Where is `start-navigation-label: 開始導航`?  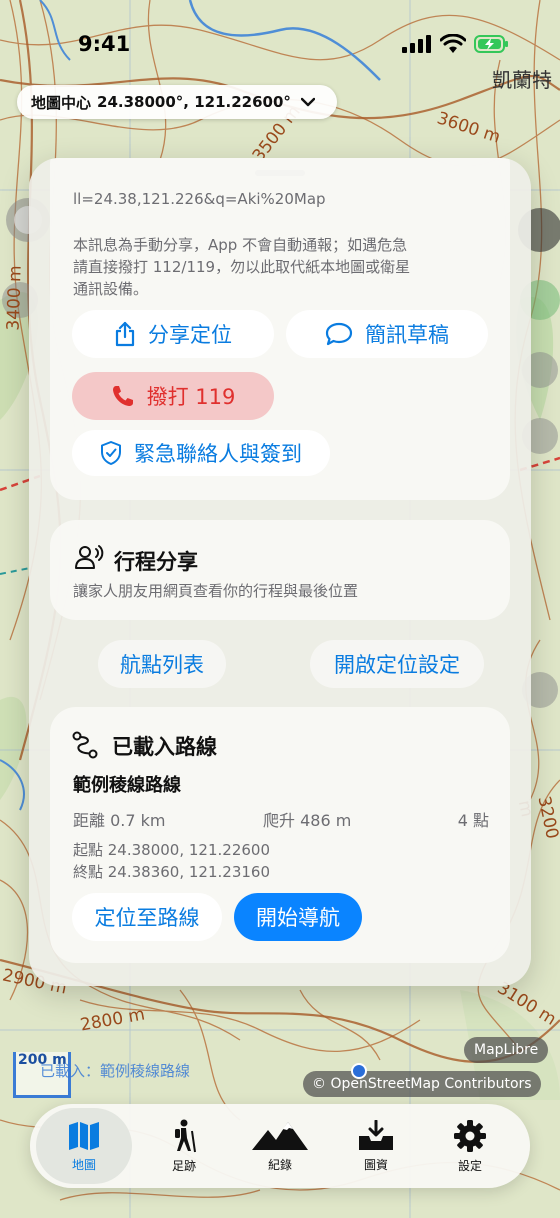
start-navigation-label: 開始導航 is located at coordinates (298, 918).